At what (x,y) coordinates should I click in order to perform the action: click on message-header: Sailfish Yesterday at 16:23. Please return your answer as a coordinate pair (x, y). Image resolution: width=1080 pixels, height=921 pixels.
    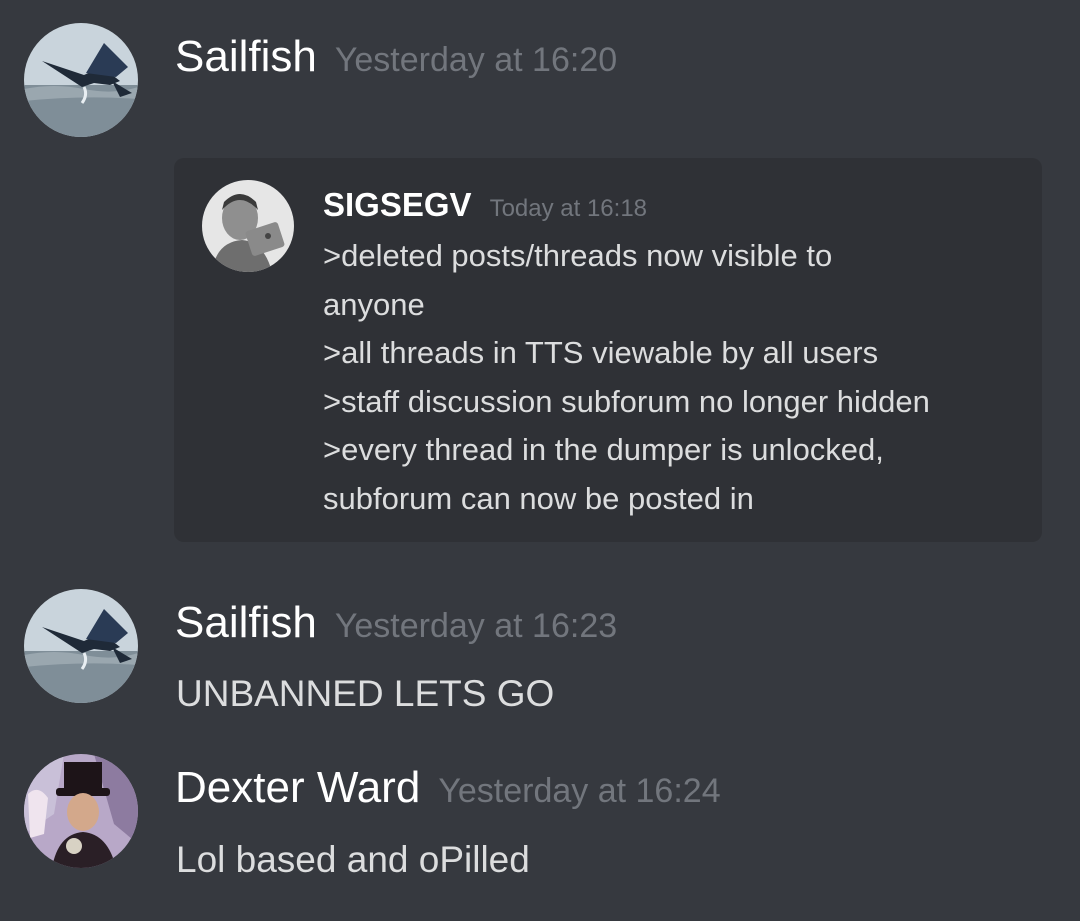
    Looking at the image, I should click on (396, 623).